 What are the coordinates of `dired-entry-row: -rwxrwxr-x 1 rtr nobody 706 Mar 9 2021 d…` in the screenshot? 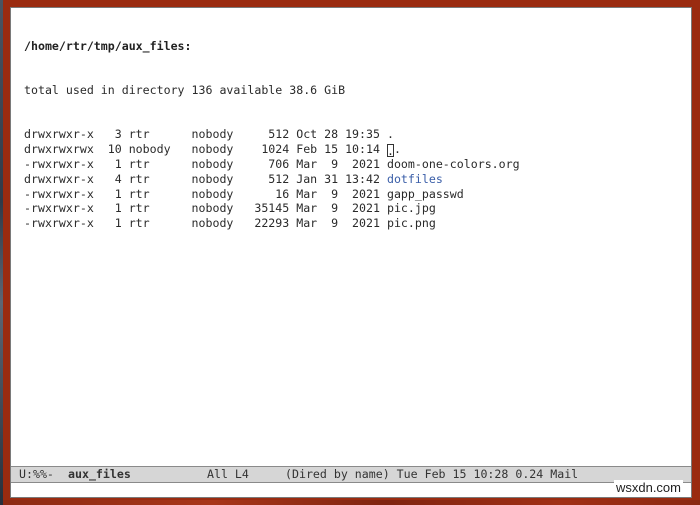 It's located at (272, 164).